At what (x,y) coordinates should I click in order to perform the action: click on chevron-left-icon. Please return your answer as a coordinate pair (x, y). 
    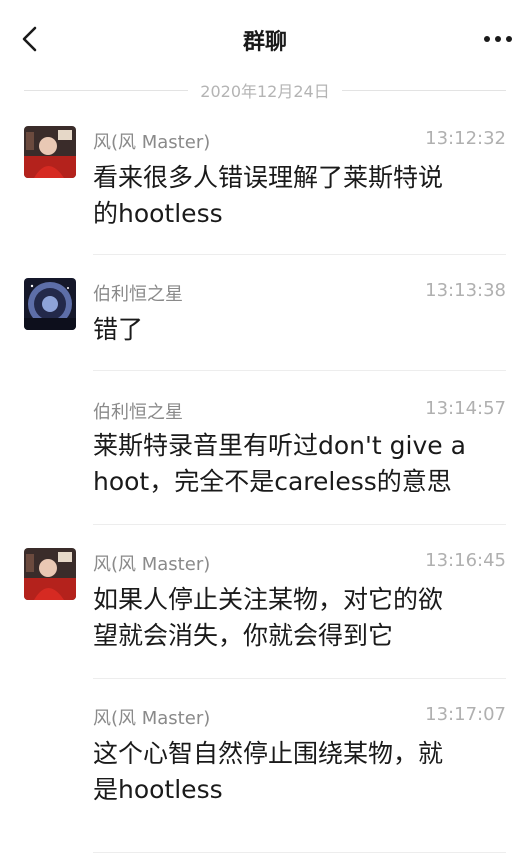
    Looking at the image, I should click on (29, 39).